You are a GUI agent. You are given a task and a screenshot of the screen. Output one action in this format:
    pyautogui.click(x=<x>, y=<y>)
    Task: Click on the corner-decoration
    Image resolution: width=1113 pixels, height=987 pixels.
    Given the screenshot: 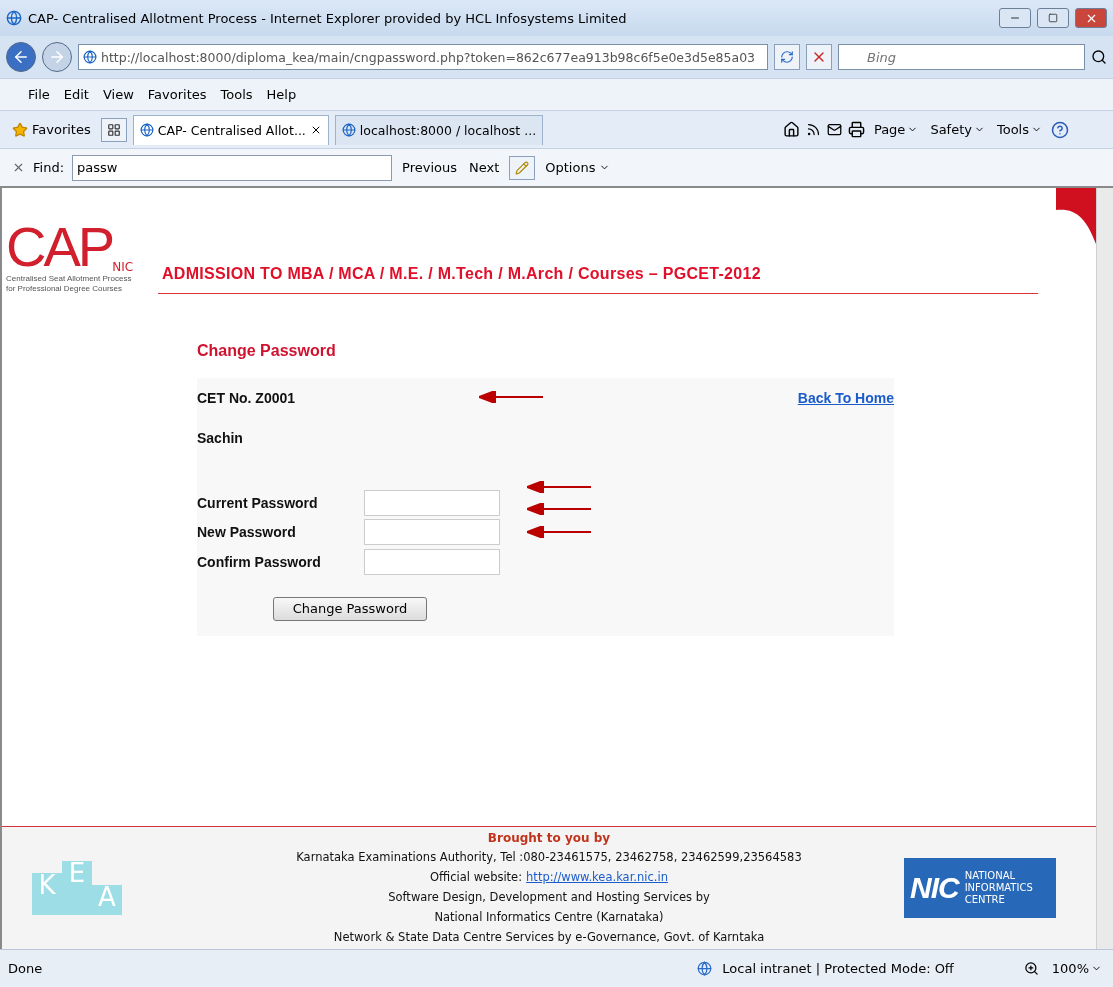 What is the action you would take?
    pyautogui.click(x=1076, y=216)
    